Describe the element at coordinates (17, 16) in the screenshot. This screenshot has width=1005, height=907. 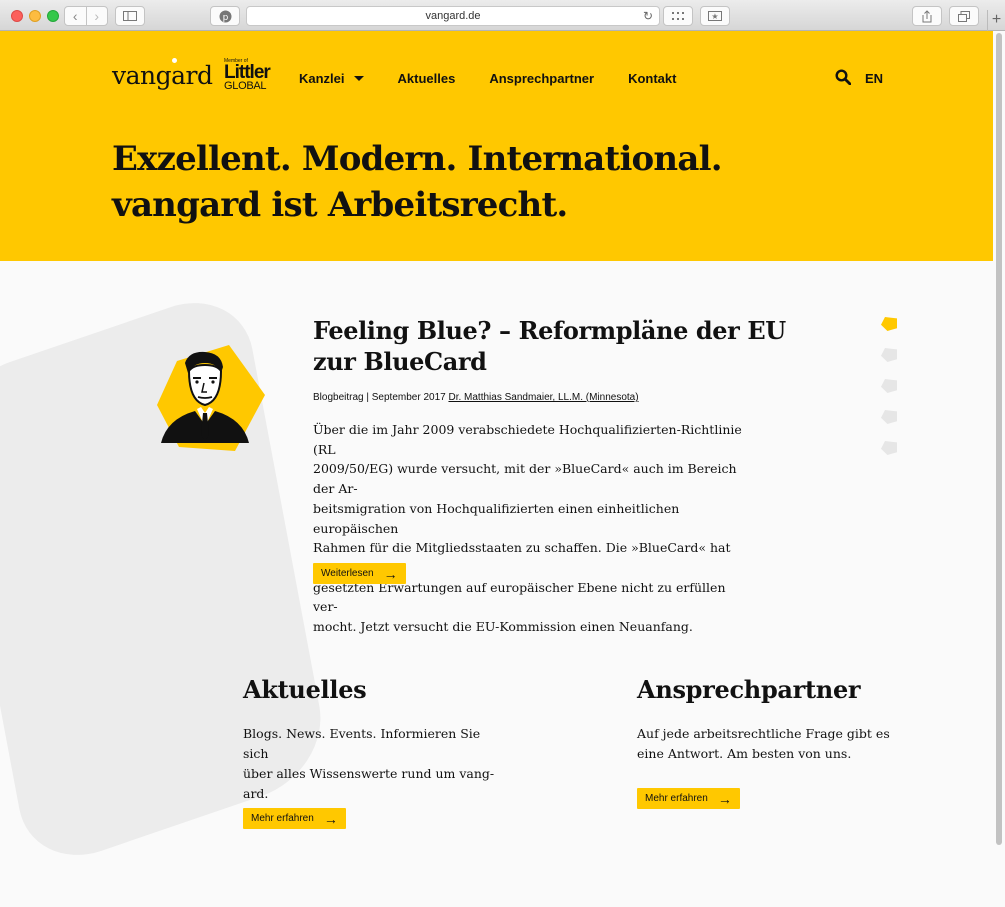
I see `close-window-button` at that location.